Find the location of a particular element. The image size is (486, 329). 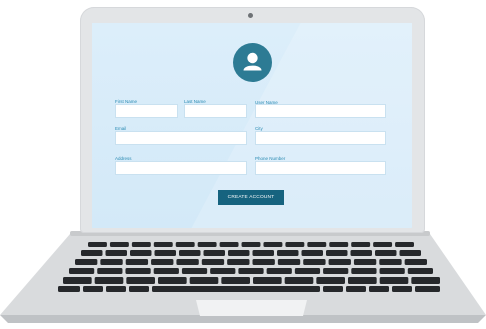

address-field is located at coordinates (181, 168).